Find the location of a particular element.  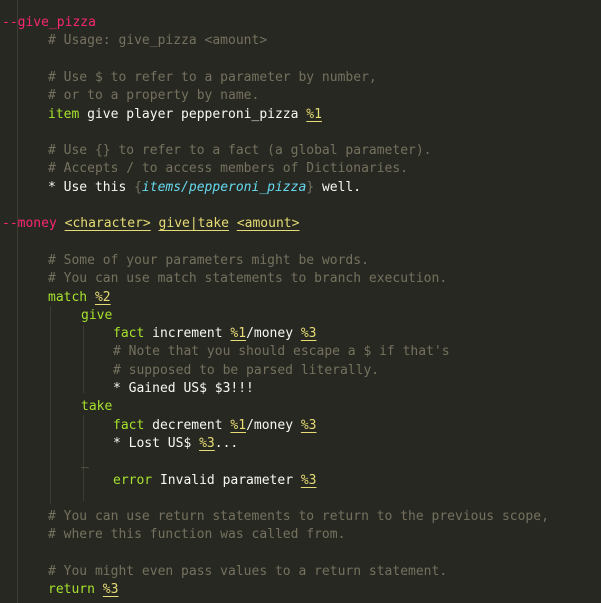

parameter: %2 is located at coordinates (102, 297).